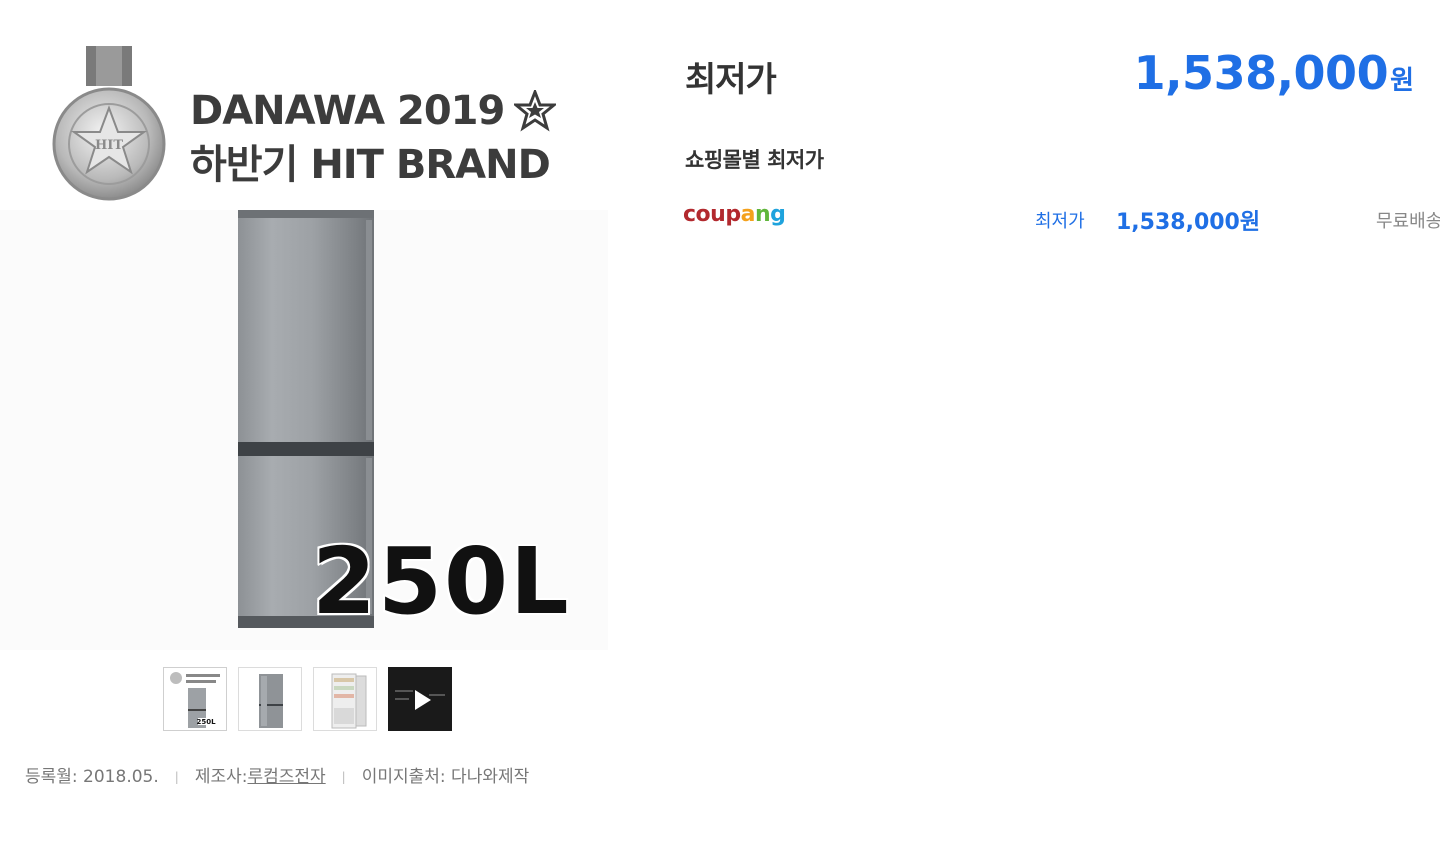 This screenshot has width=1440, height=844. Describe the element at coordinates (535, 111) in the screenshot. I see `star-icon` at that location.